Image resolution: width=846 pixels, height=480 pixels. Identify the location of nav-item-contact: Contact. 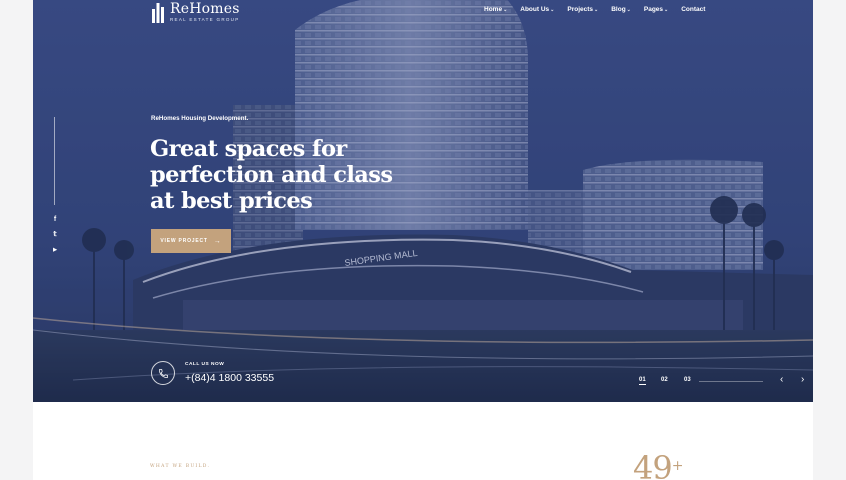
(693, 9).